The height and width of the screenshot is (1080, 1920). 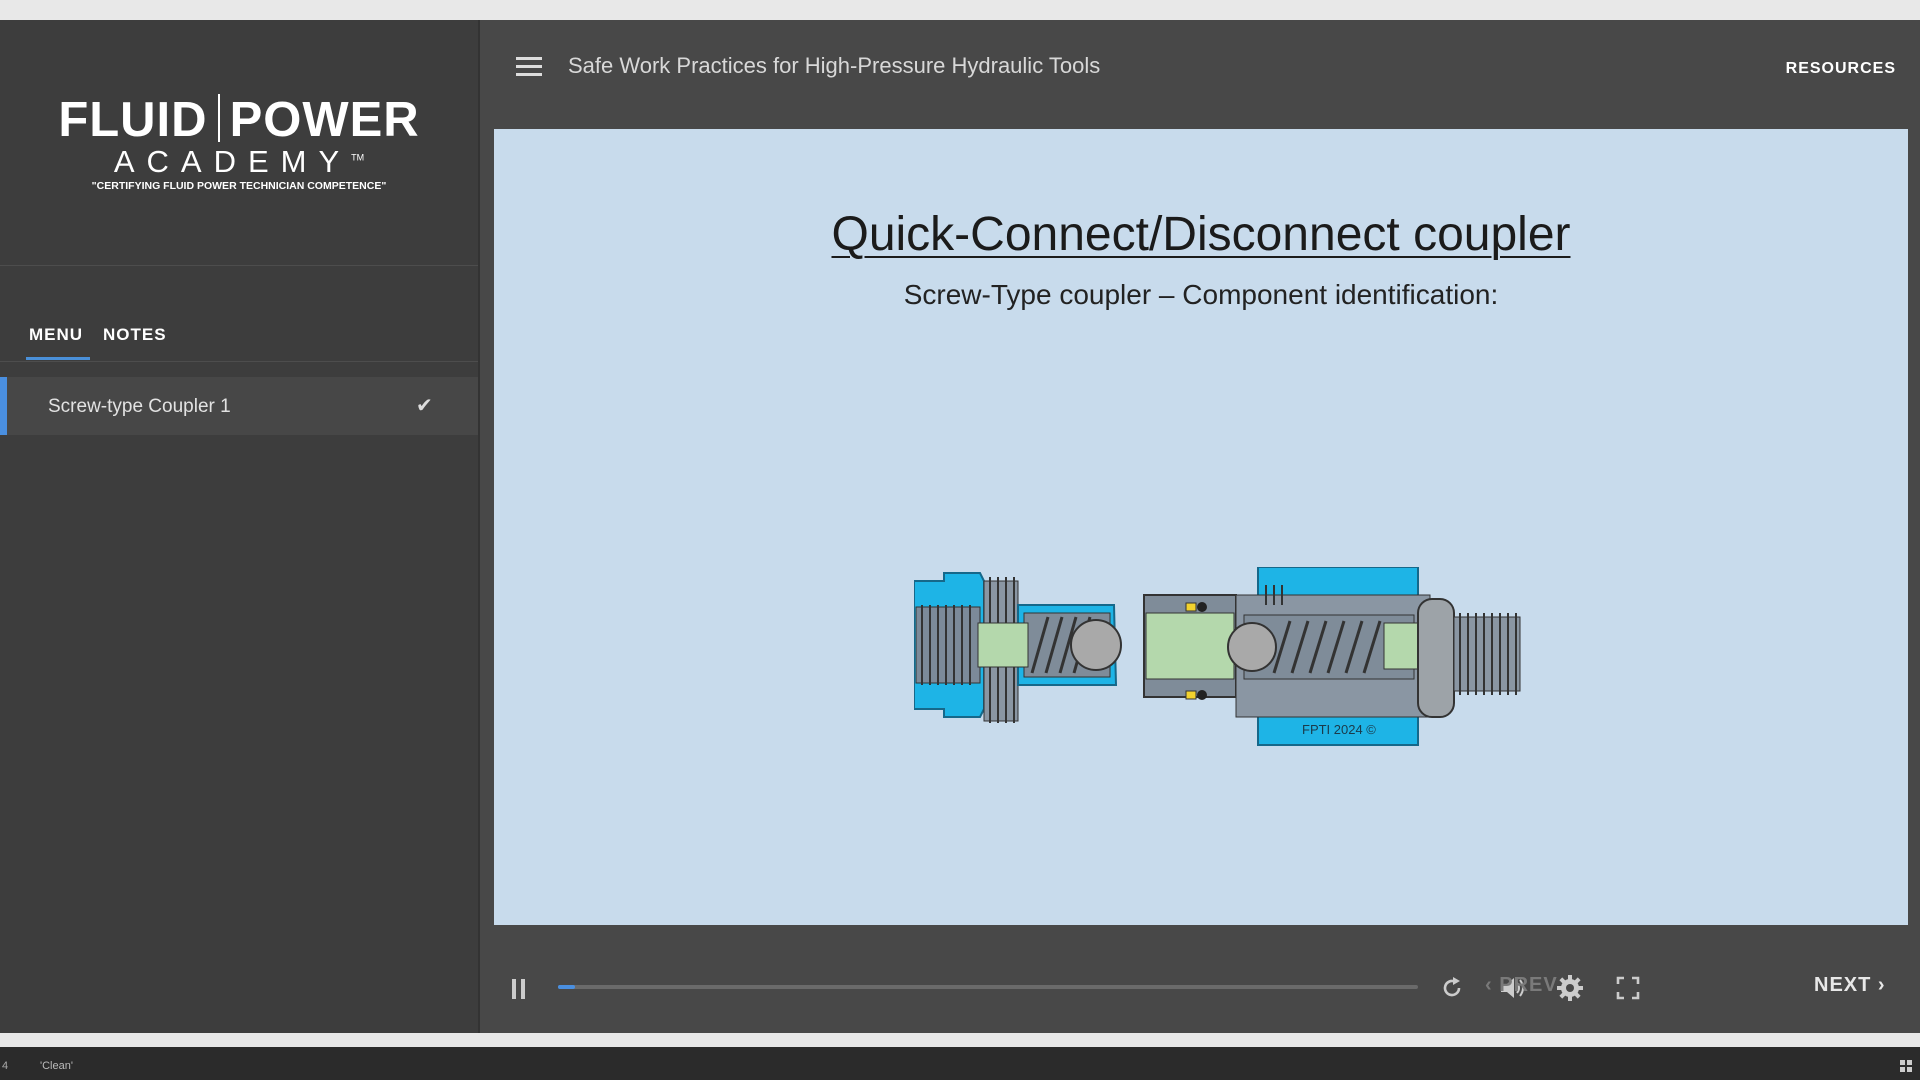 What do you see at coordinates (56, 1066) in the screenshot?
I see `status-label: 'Clean'` at bounding box center [56, 1066].